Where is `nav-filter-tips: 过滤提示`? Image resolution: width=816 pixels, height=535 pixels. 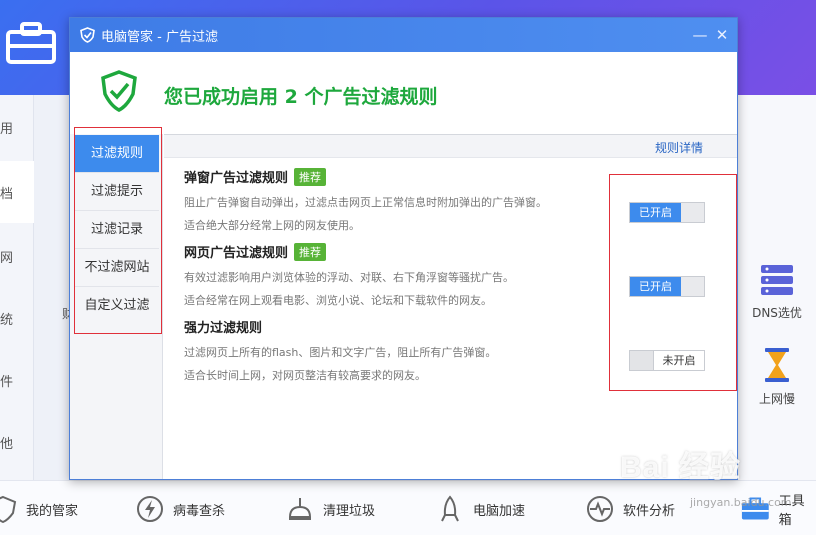
nav-filter-tips: 过滤提示 is located at coordinates (117, 192).